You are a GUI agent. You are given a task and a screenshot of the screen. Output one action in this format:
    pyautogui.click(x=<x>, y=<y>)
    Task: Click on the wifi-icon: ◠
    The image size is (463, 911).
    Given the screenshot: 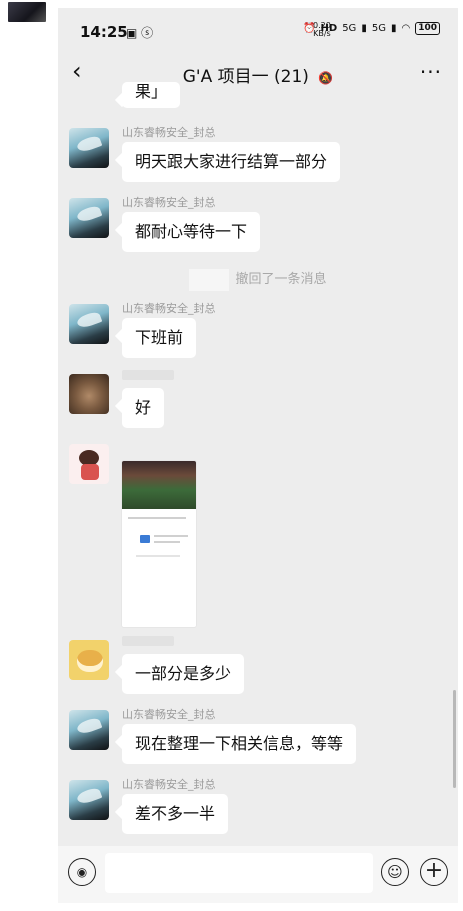 What is the action you would take?
    pyautogui.click(x=406, y=28)
    